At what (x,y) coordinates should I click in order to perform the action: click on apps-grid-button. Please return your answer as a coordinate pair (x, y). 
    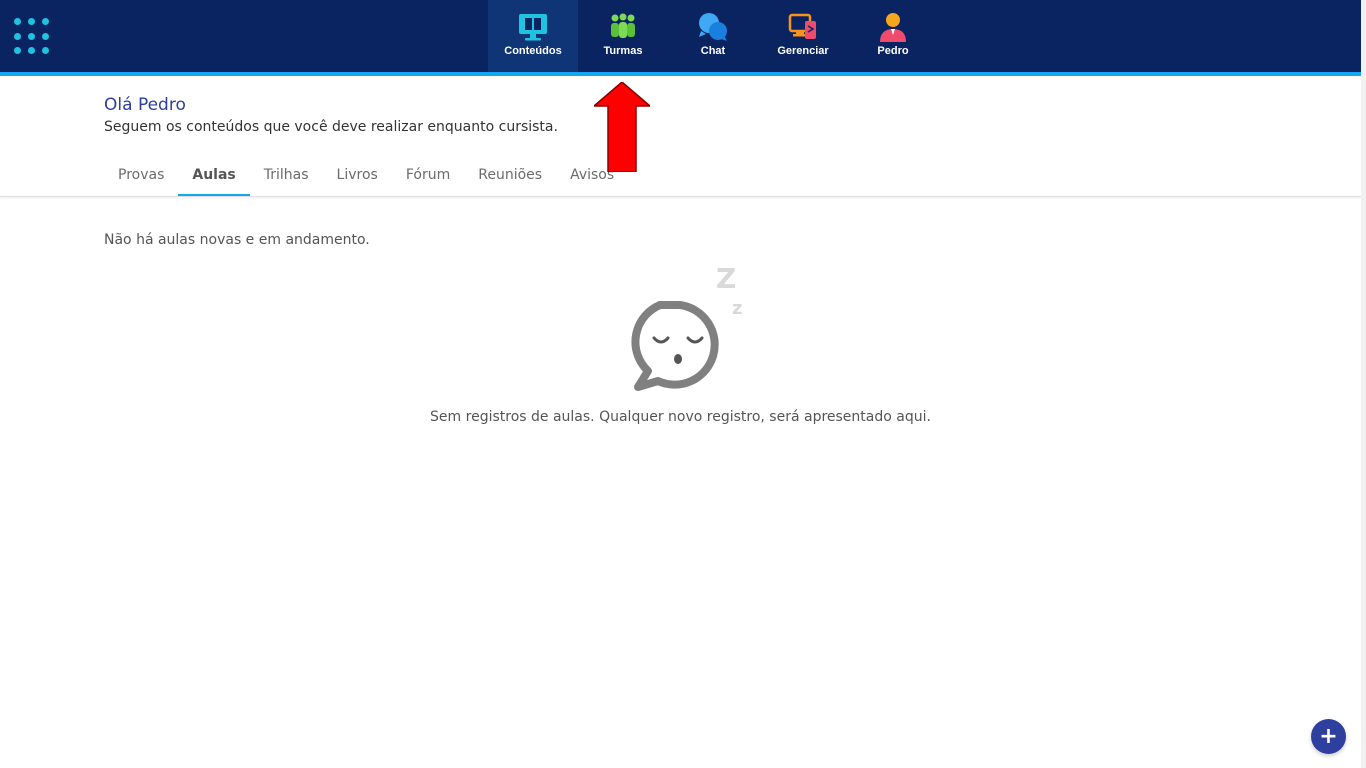
    Looking at the image, I should click on (33, 37).